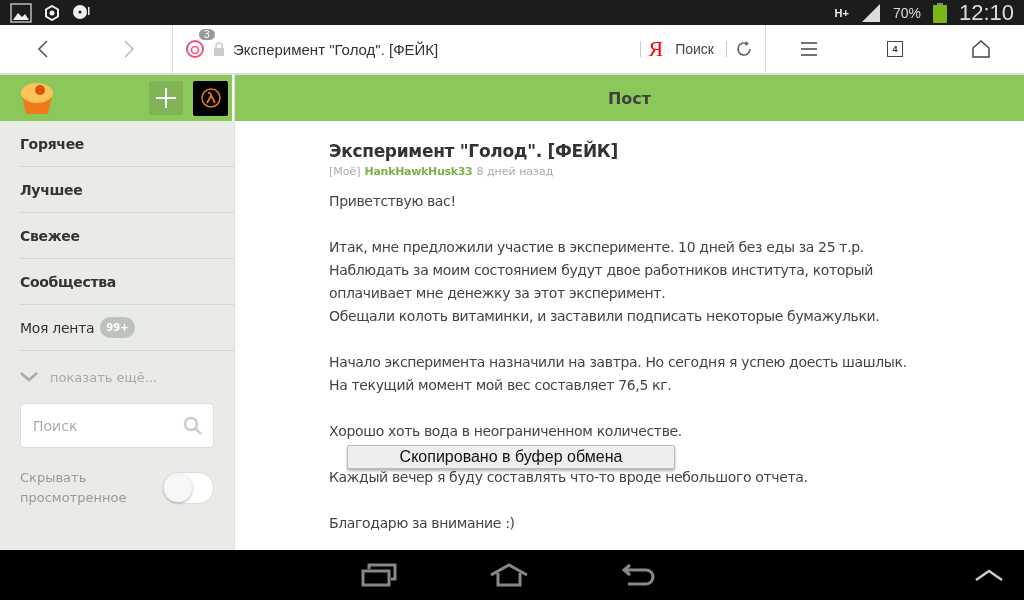 The height and width of the screenshot is (600, 1024). Describe the element at coordinates (43, 49) in the screenshot. I see `chevron-left-icon` at that location.